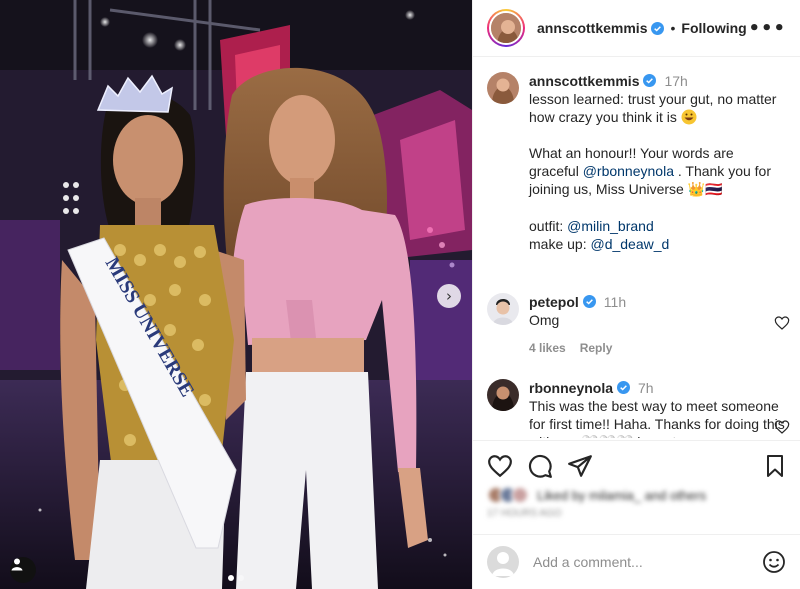 Image resolution: width=800 pixels, height=589 pixels. I want to click on post-actions, so click(636, 465).